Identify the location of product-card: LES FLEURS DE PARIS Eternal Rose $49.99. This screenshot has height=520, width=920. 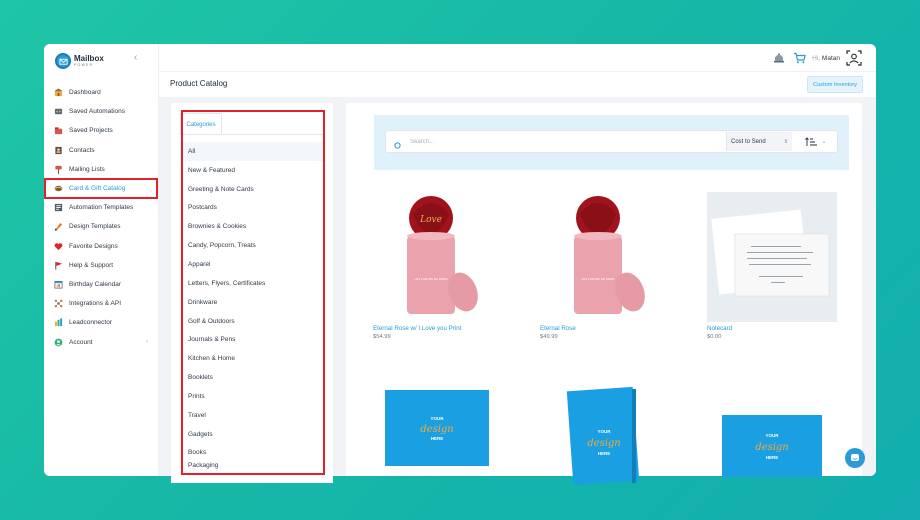
(605, 266).